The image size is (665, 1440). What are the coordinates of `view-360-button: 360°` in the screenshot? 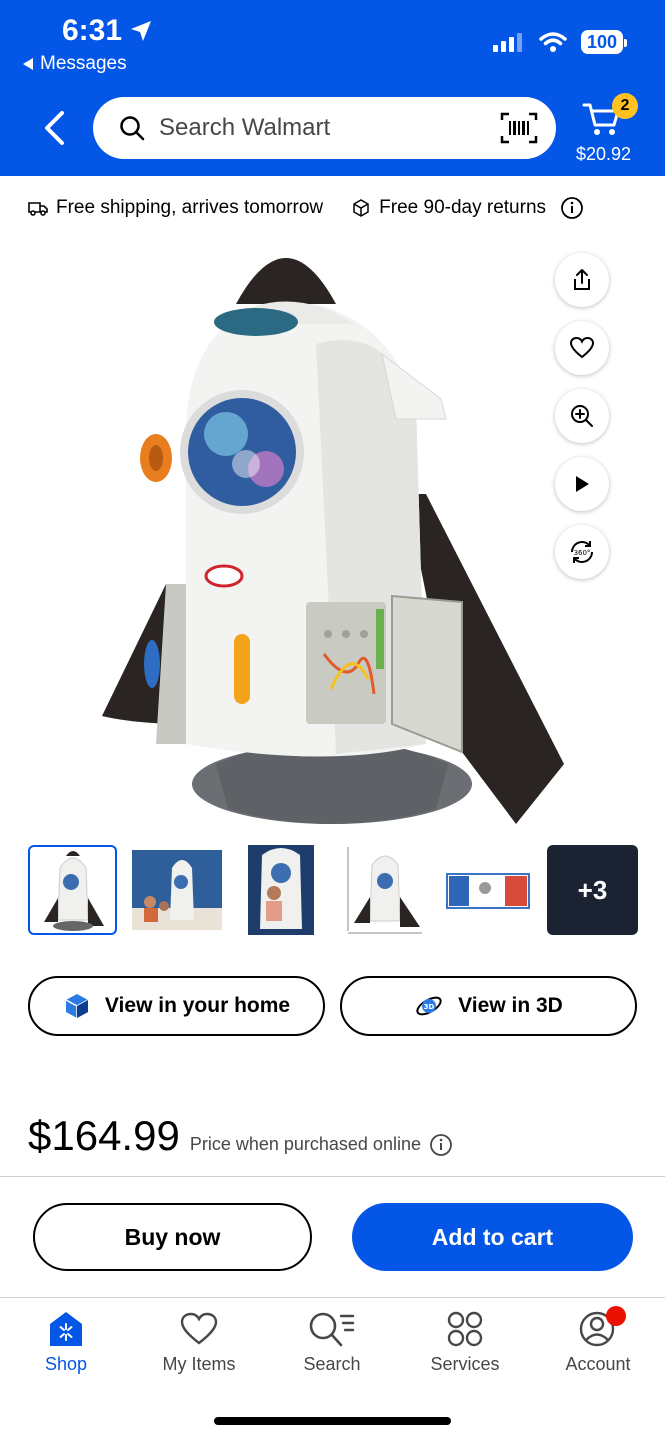 It's located at (582, 552).